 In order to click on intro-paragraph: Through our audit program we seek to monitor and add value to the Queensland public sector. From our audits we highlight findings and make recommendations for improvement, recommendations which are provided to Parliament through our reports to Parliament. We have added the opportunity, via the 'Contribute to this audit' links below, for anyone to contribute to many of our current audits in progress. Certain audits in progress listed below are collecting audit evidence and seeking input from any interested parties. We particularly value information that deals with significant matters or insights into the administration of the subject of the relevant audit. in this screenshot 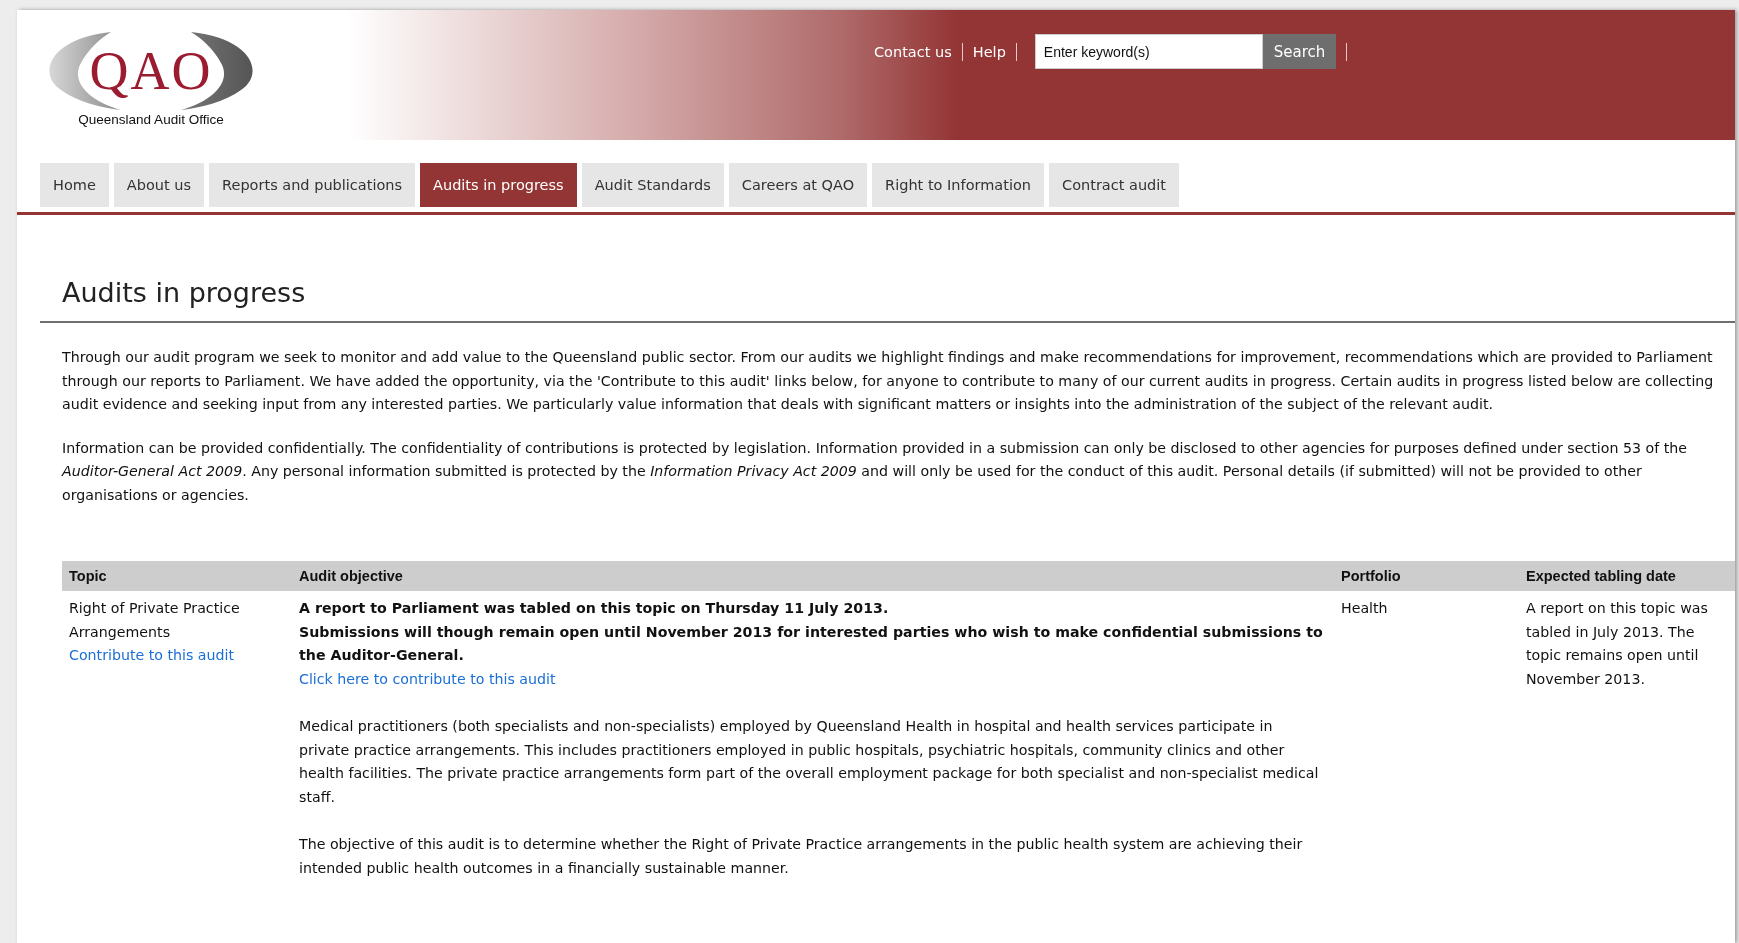, I will do `click(888, 381)`.